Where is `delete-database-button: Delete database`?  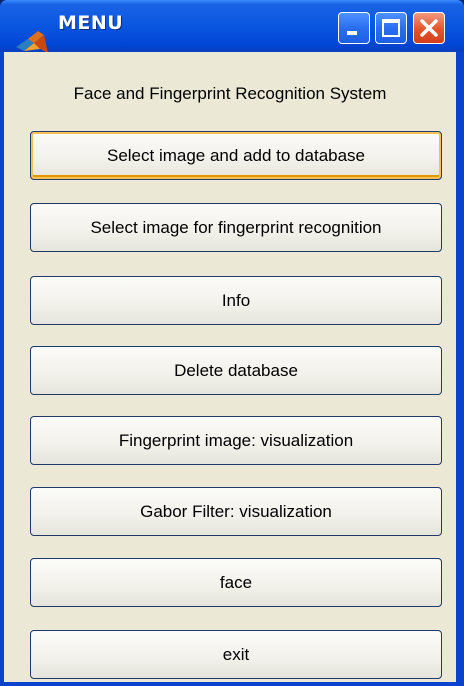
delete-database-button: Delete database is located at coordinates (236, 370).